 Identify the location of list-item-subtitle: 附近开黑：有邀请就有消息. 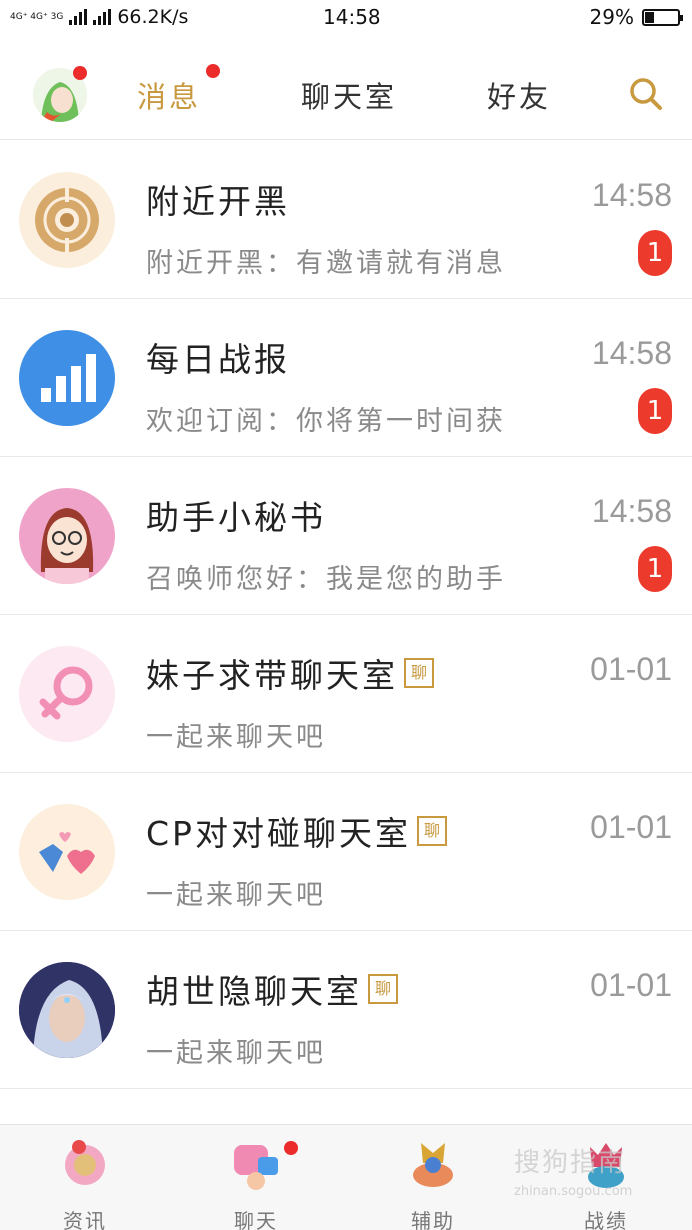
(326, 263).